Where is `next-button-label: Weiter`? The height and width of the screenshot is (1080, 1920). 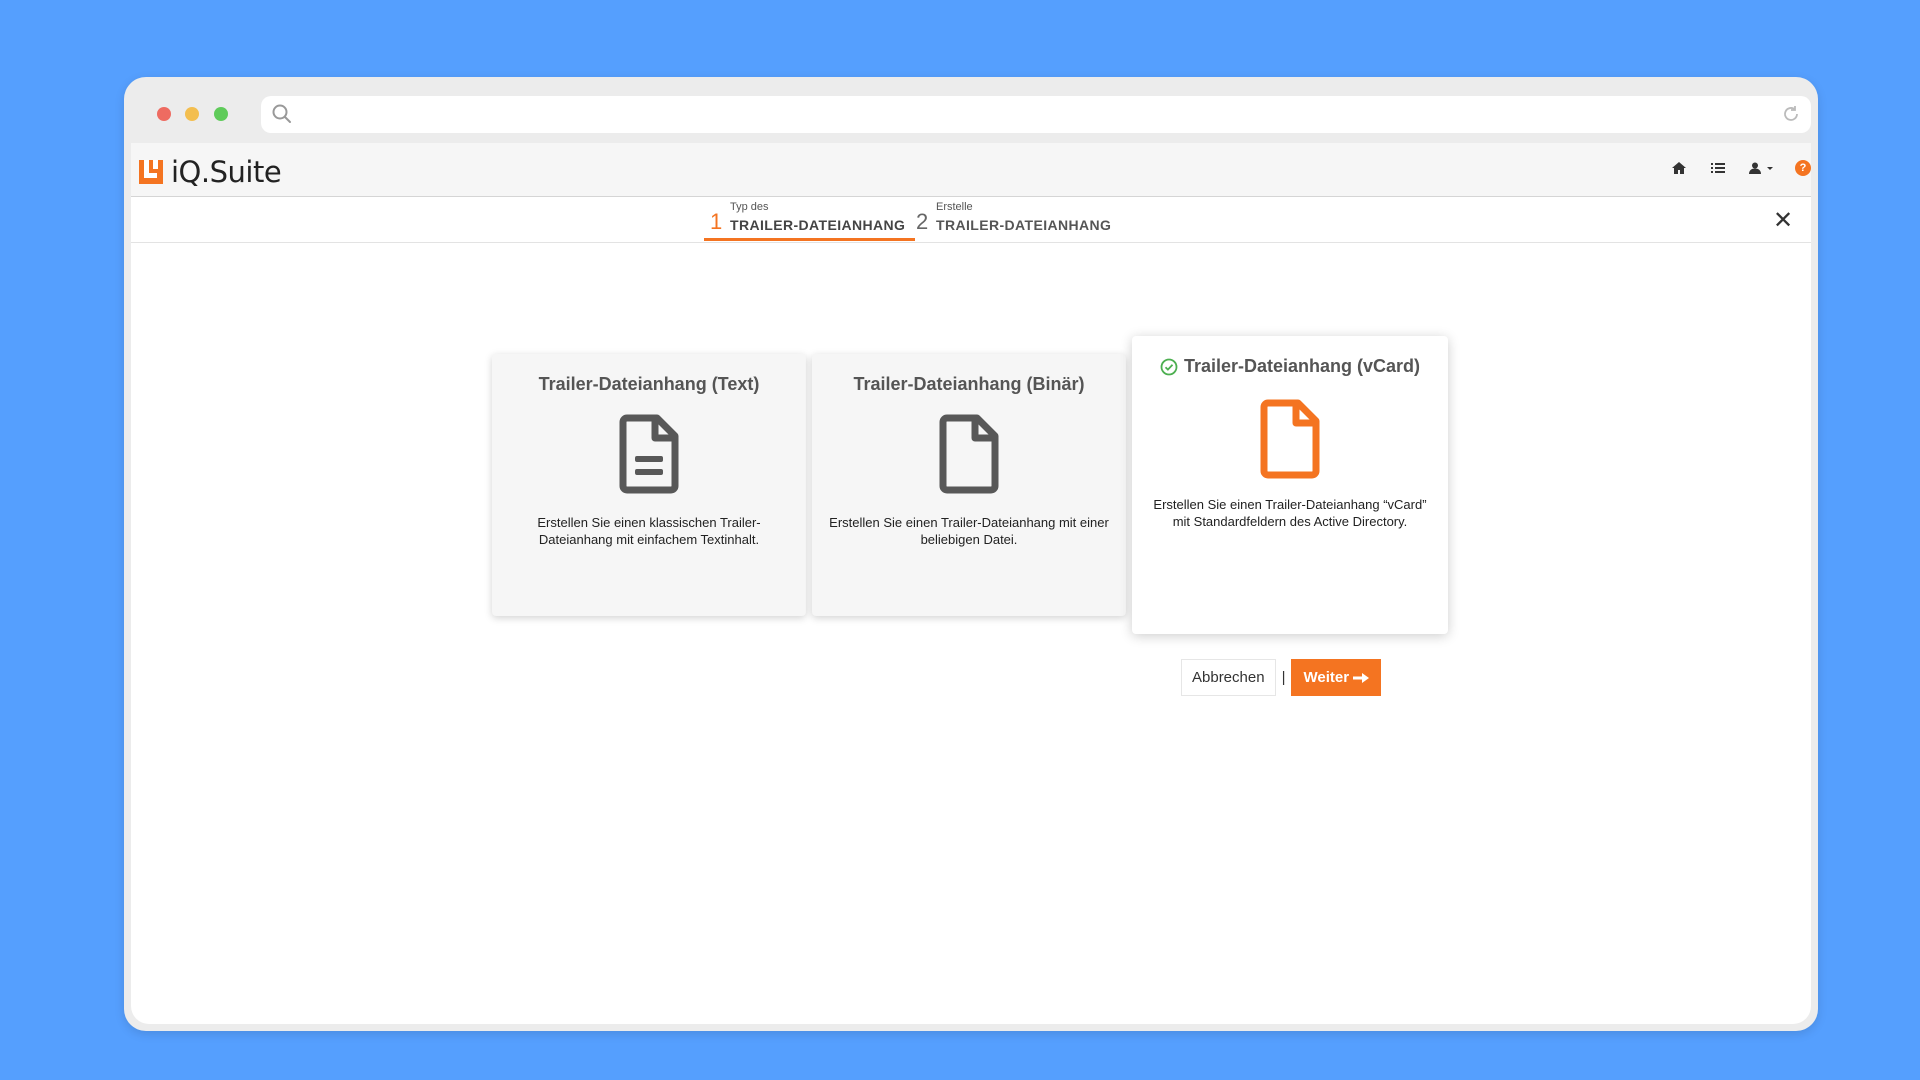
next-button-label: Weiter is located at coordinates (1326, 677).